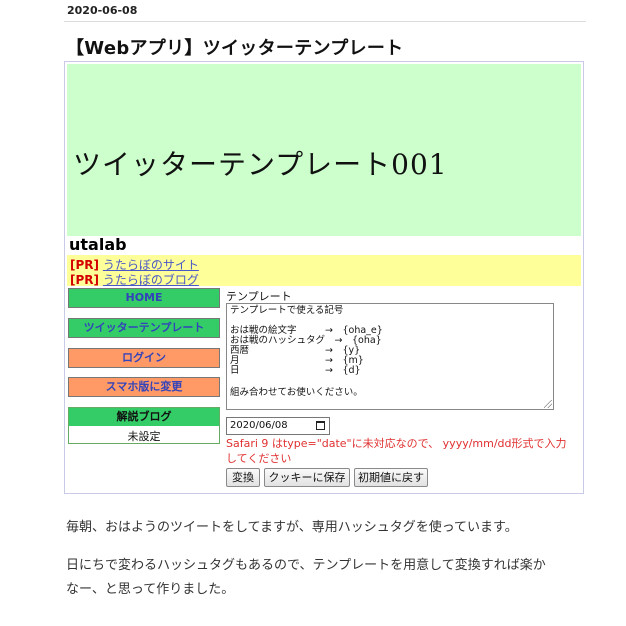 The width and height of the screenshot is (626, 626). I want to click on pr-link-site: うたらぼのサイト, so click(151, 265).